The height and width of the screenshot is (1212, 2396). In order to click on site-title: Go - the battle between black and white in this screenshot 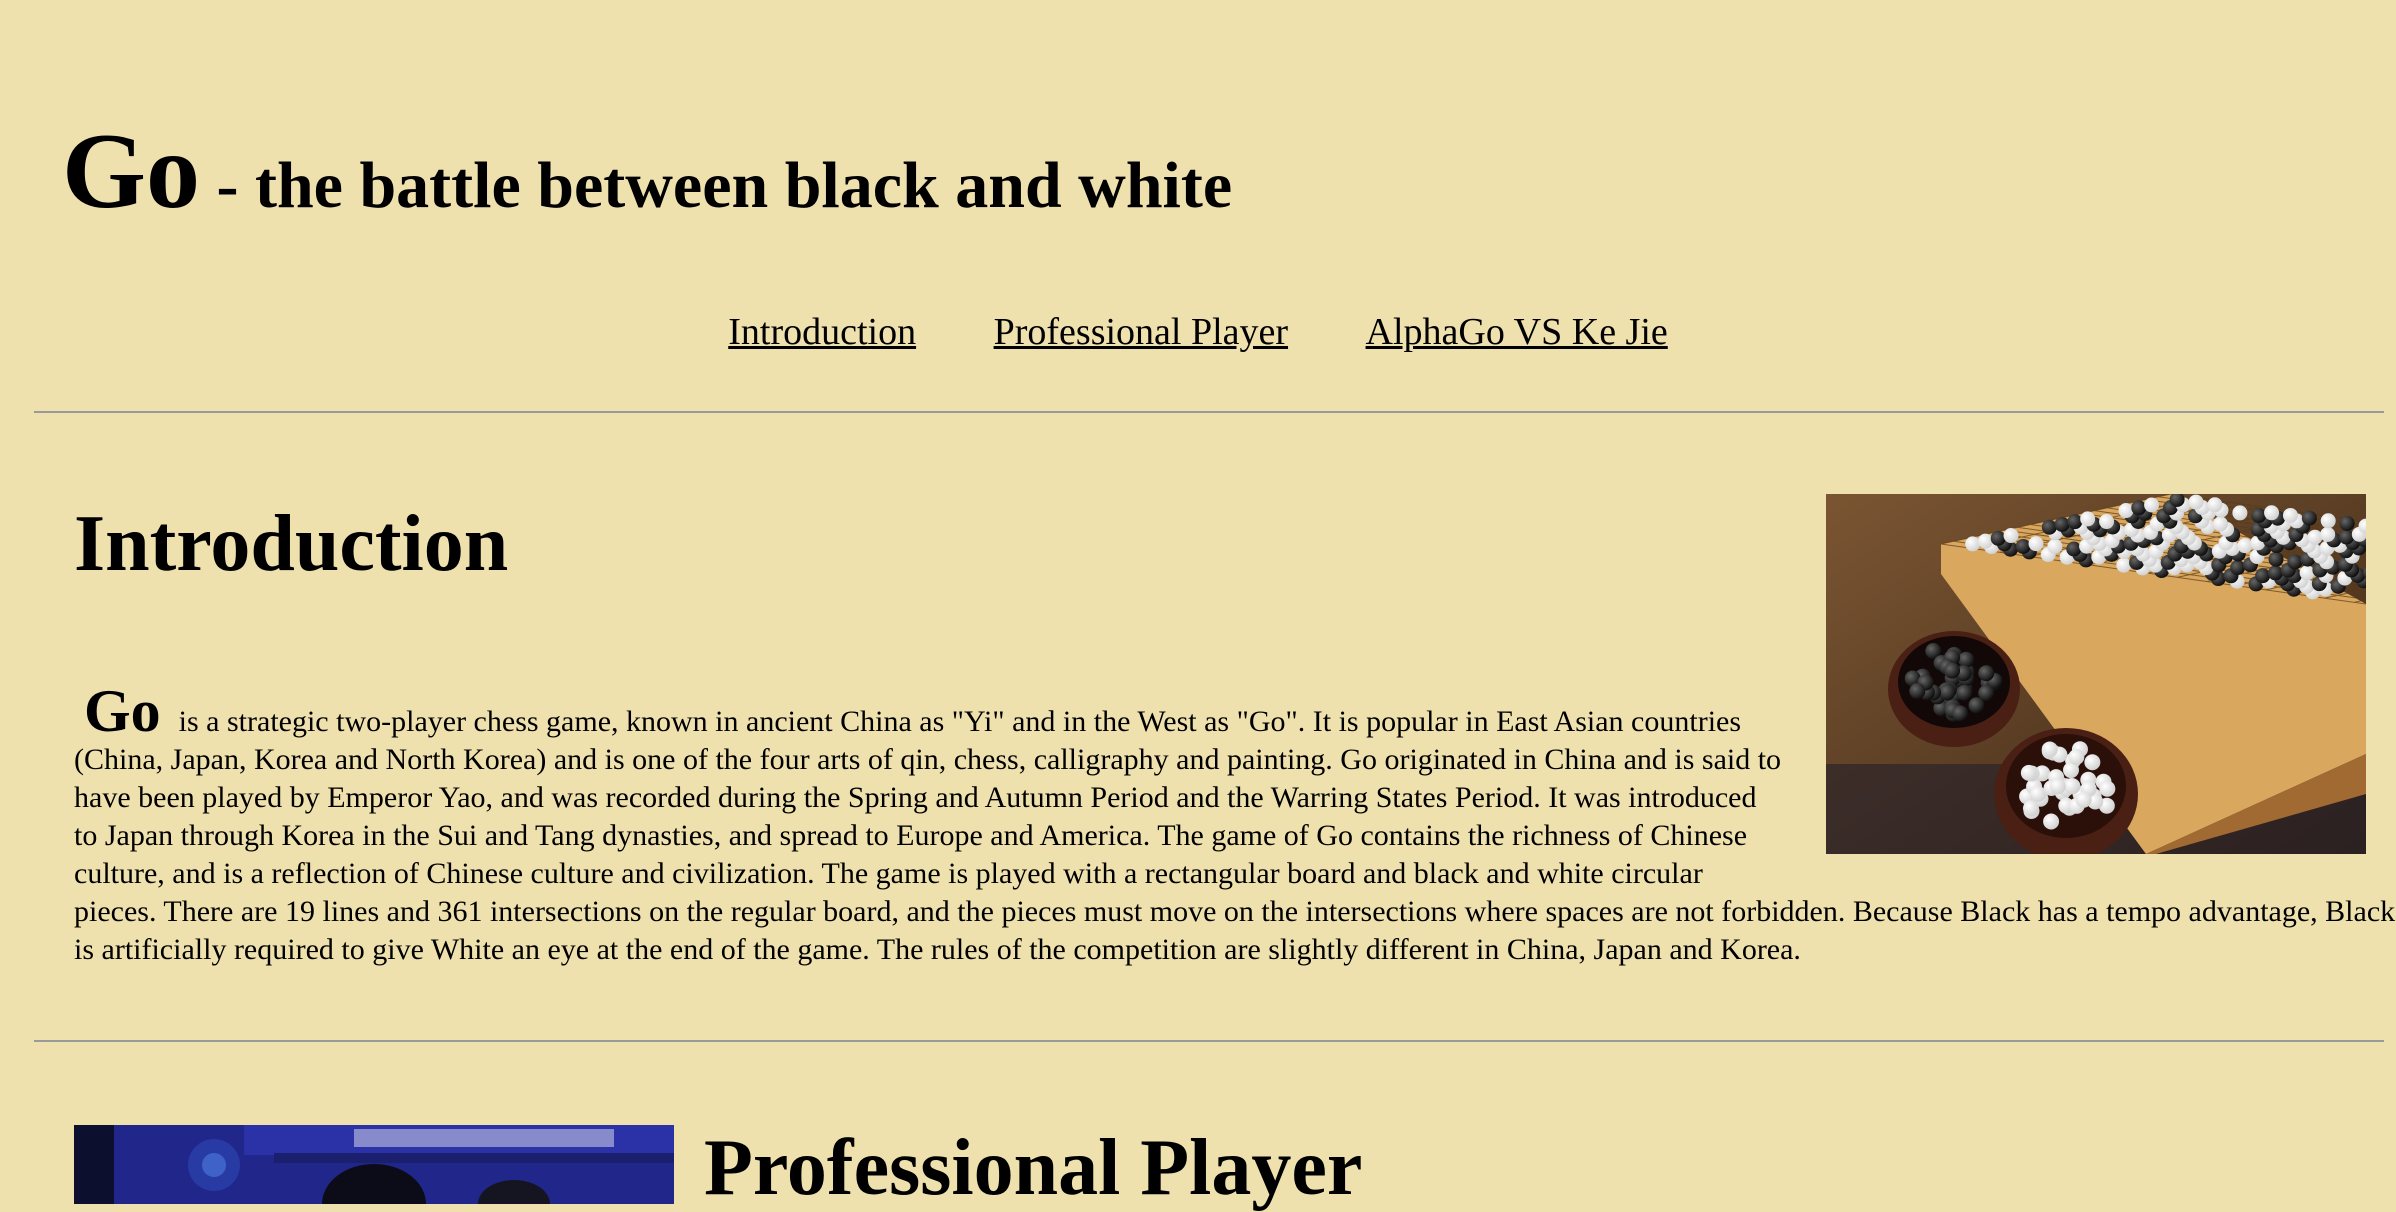, I will do `click(647, 172)`.